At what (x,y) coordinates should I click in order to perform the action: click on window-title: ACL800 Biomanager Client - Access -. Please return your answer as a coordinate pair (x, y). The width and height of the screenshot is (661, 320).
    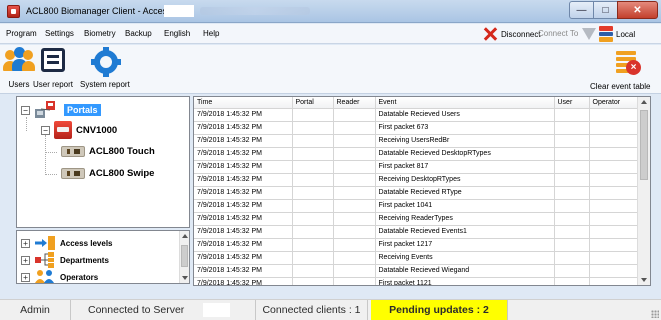
    Looking at the image, I should click on (102, 11).